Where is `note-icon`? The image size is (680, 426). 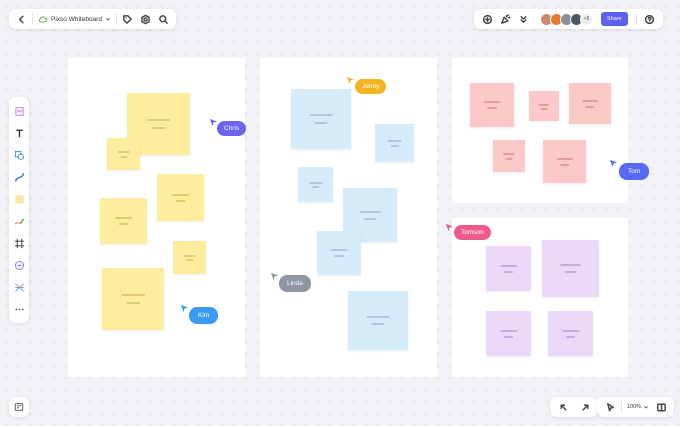
note-icon is located at coordinates (19, 199).